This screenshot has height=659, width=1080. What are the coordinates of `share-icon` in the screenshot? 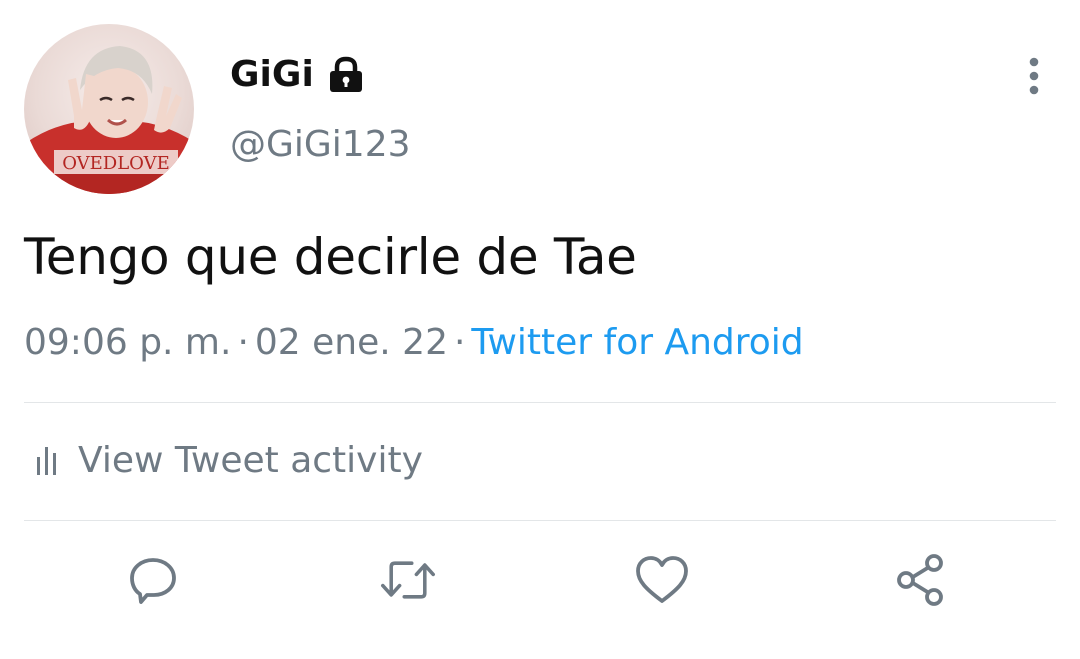 It's located at (920, 580).